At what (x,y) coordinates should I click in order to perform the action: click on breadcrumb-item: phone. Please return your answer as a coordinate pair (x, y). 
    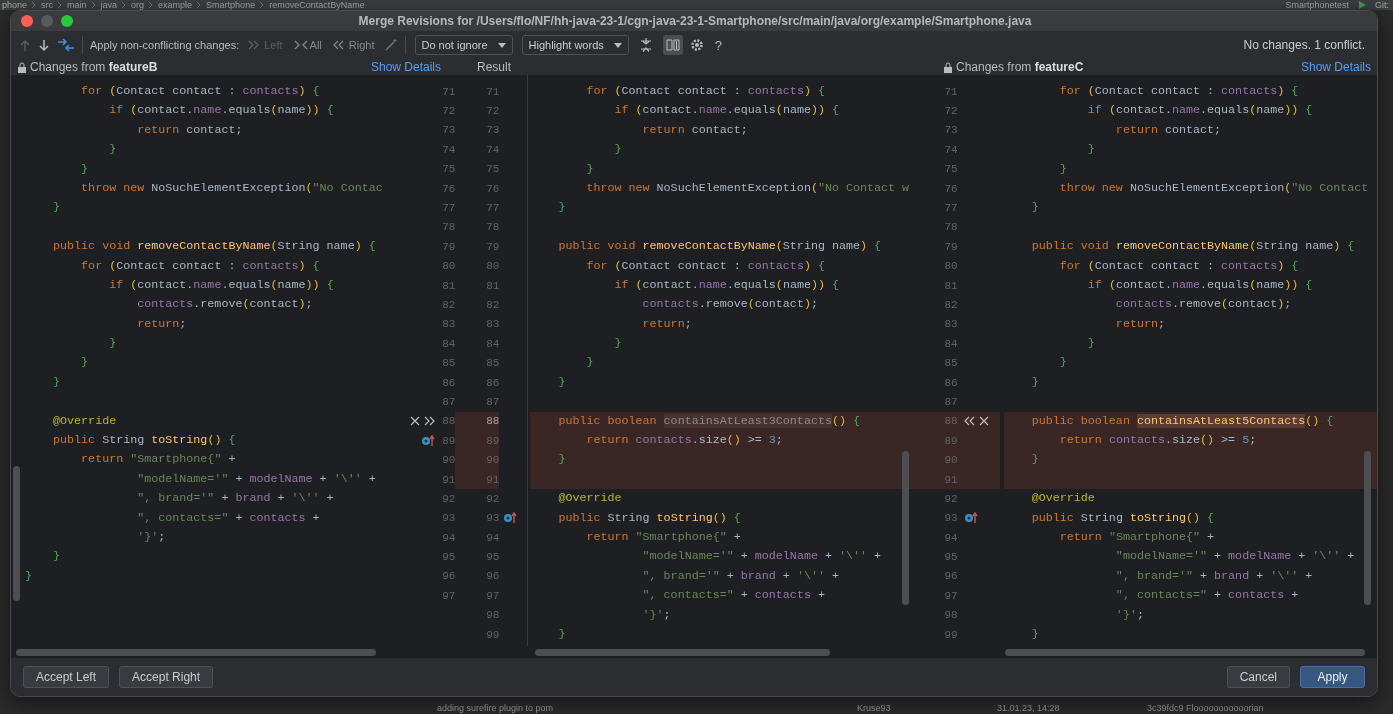
    Looking at the image, I should click on (15, 5).